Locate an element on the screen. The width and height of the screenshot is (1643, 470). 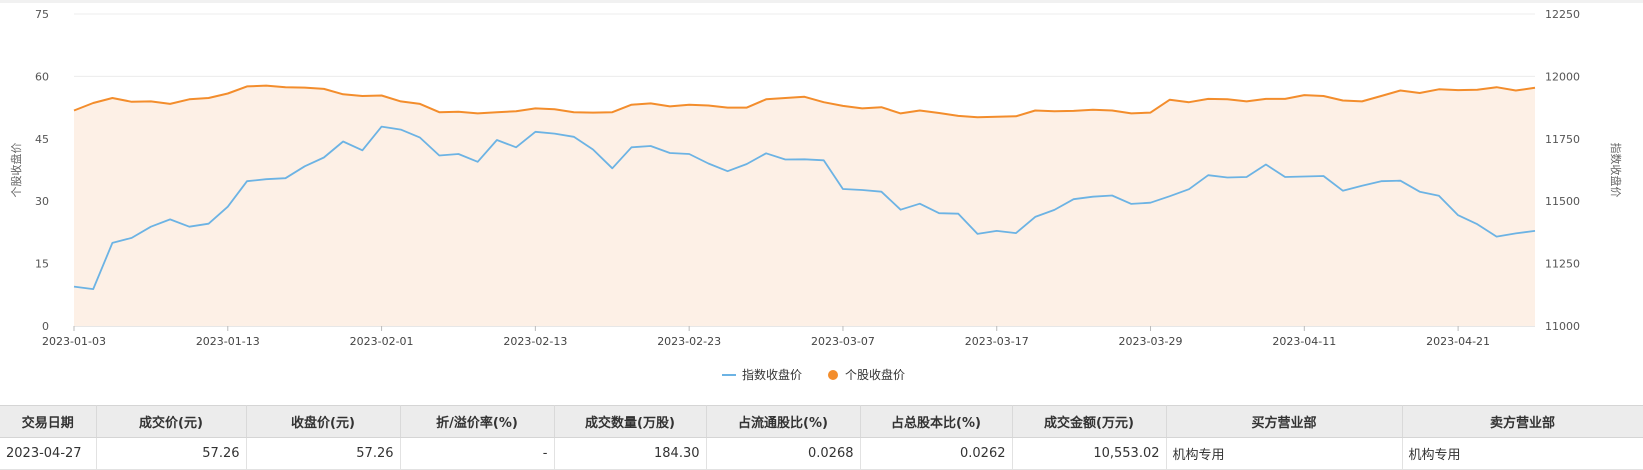
y-left-tick-label: 60 is located at coordinates (42, 76).